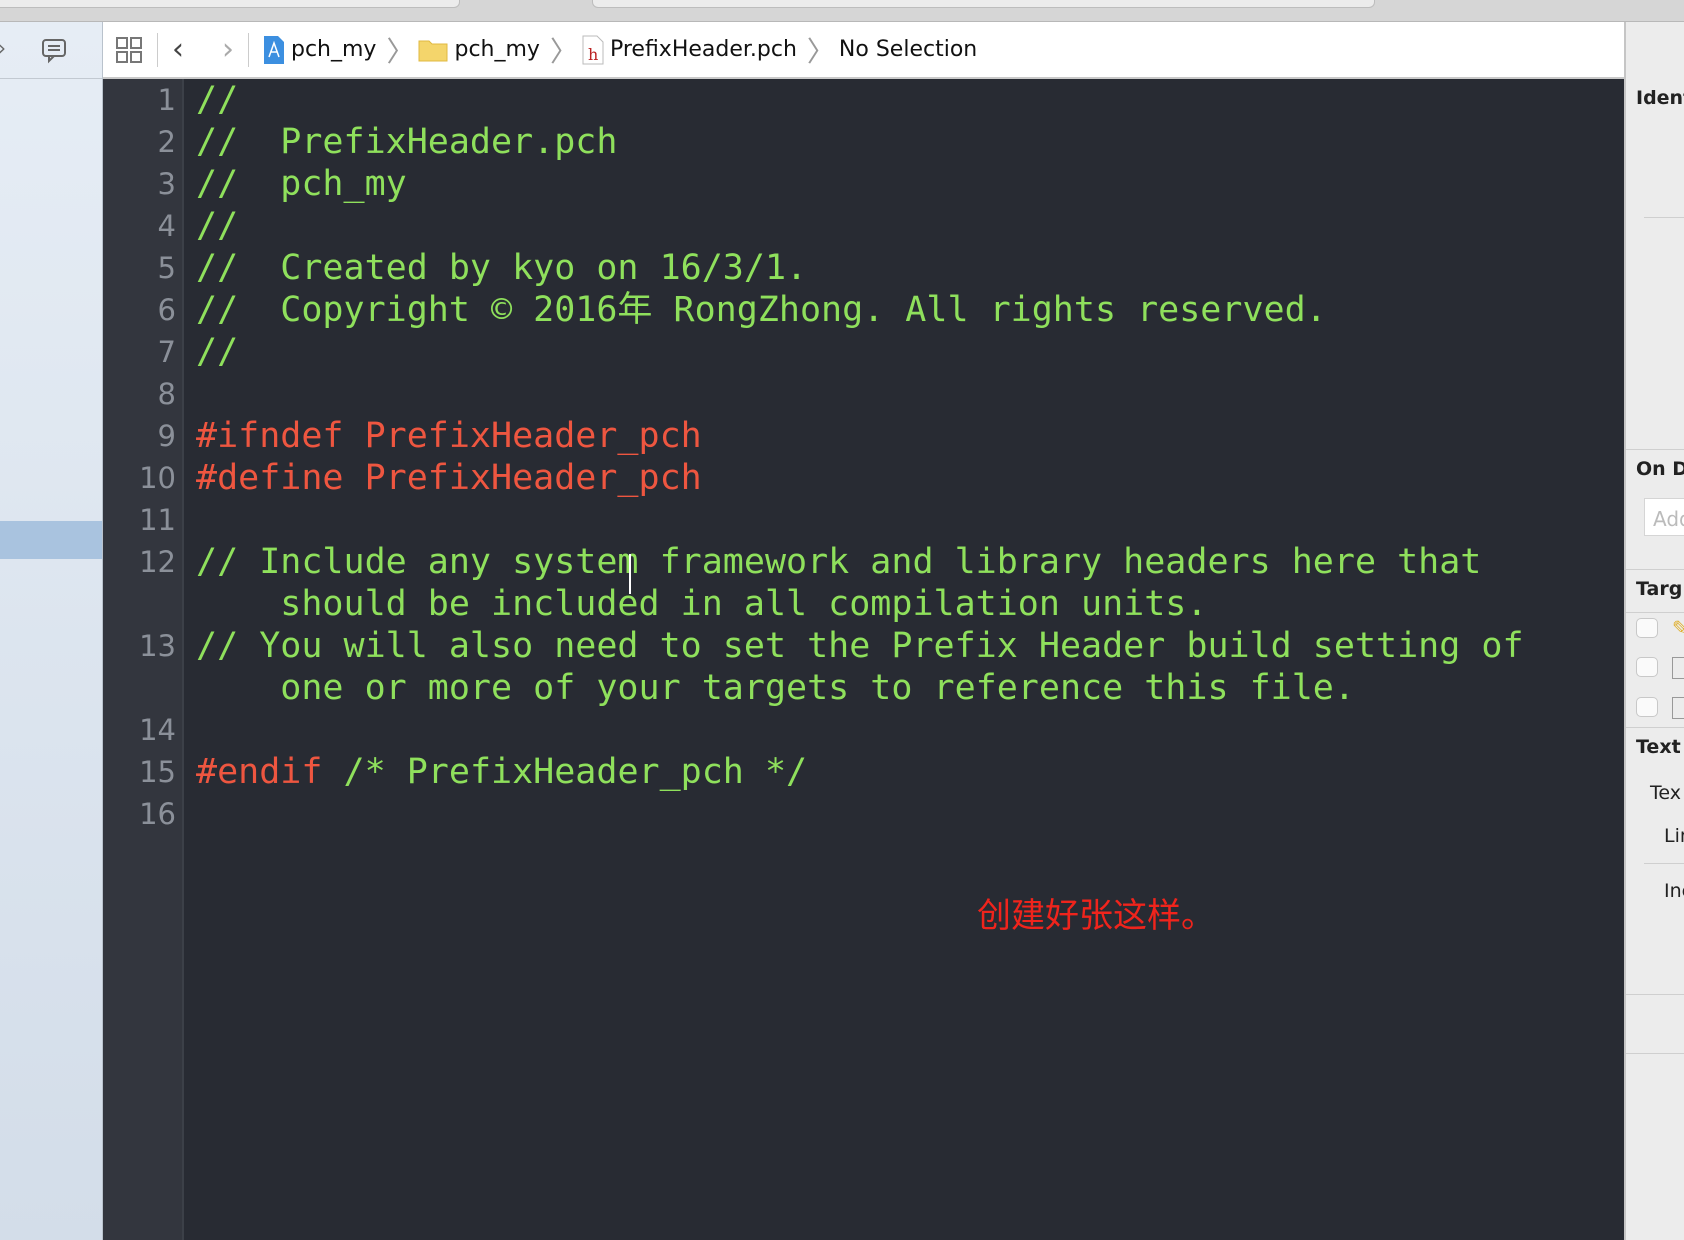  What do you see at coordinates (703, 49) in the screenshot?
I see `breadcrumb-label: PrefixHeader.pch` at bounding box center [703, 49].